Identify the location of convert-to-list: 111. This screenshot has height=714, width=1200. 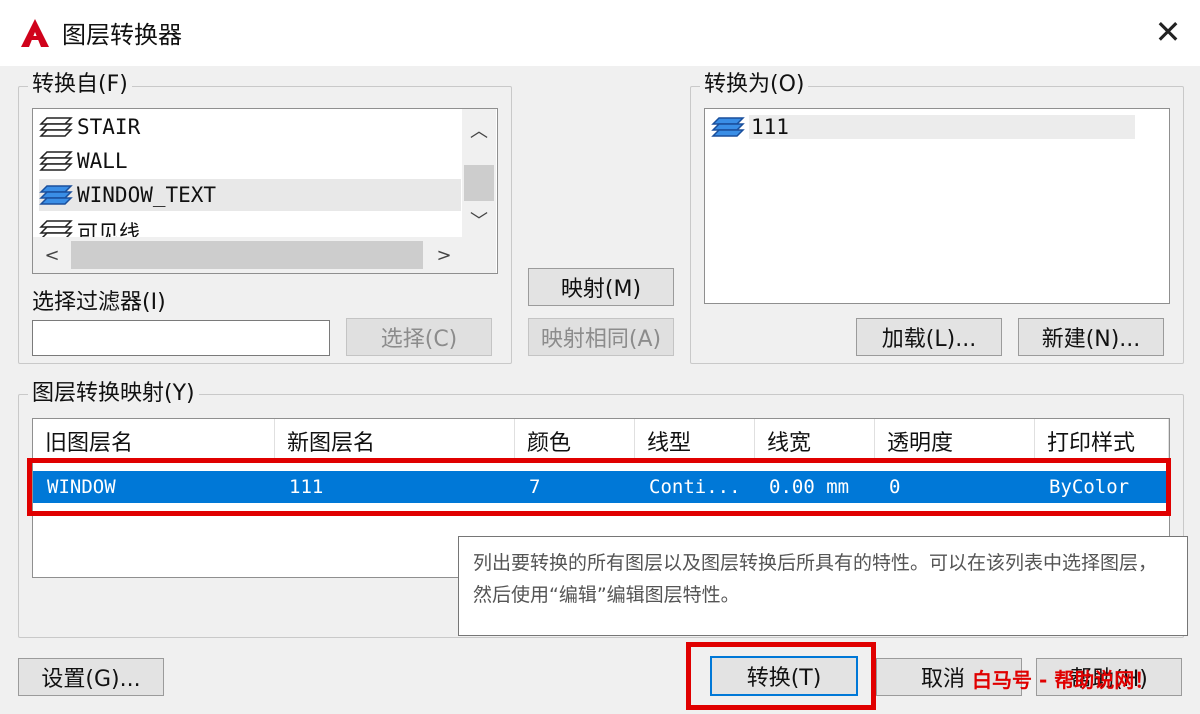
(937, 206).